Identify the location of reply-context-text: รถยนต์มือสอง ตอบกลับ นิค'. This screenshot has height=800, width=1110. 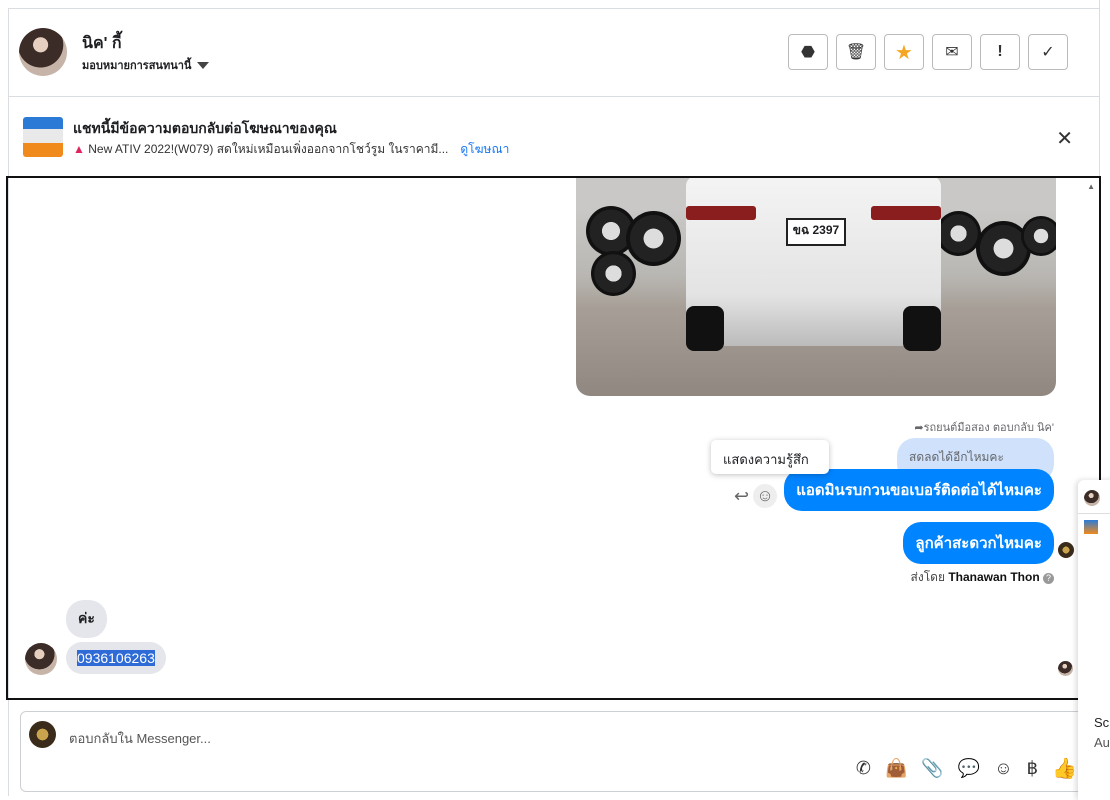
(988, 428).